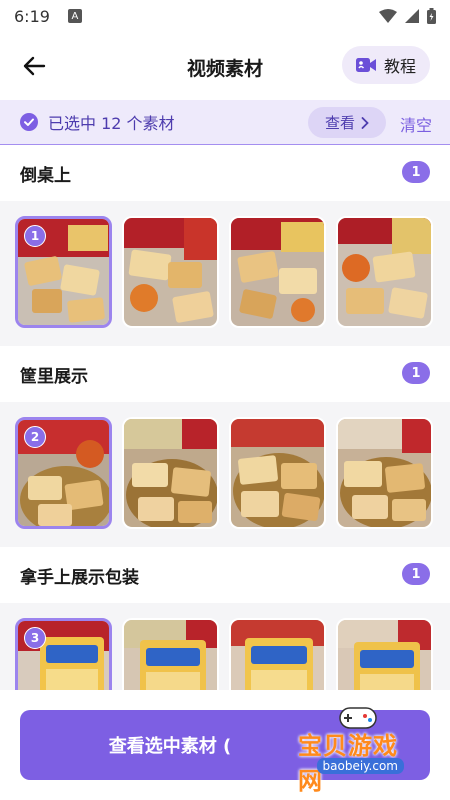 The image size is (450, 800). Describe the element at coordinates (225, 65) in the screenshot. I see `app-header: 视频素材 教程` at that location.